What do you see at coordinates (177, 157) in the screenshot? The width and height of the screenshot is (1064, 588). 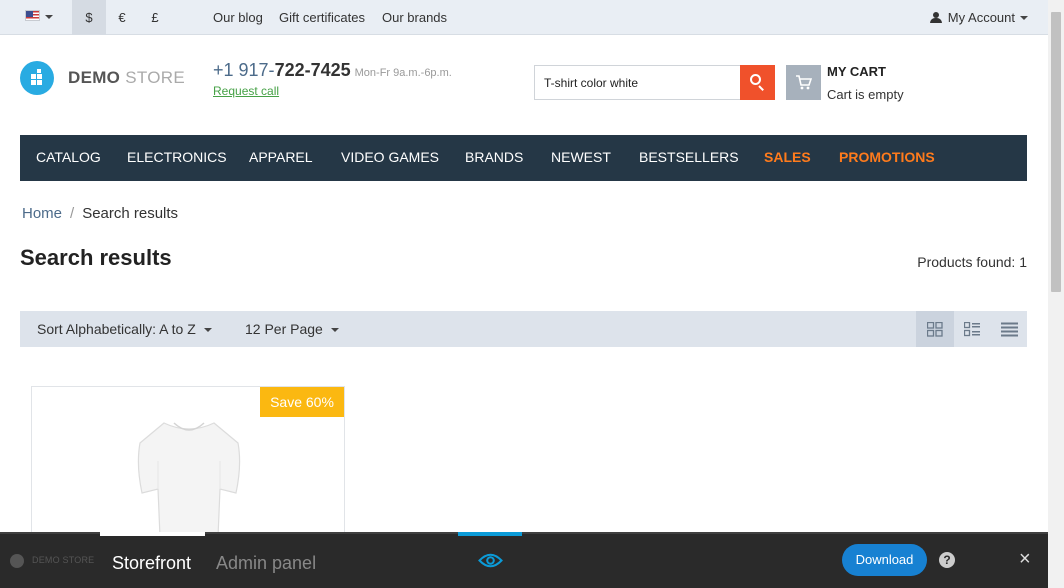 I see `nav-electronics: ELECTRONICS` at bounding box center [177, 157].